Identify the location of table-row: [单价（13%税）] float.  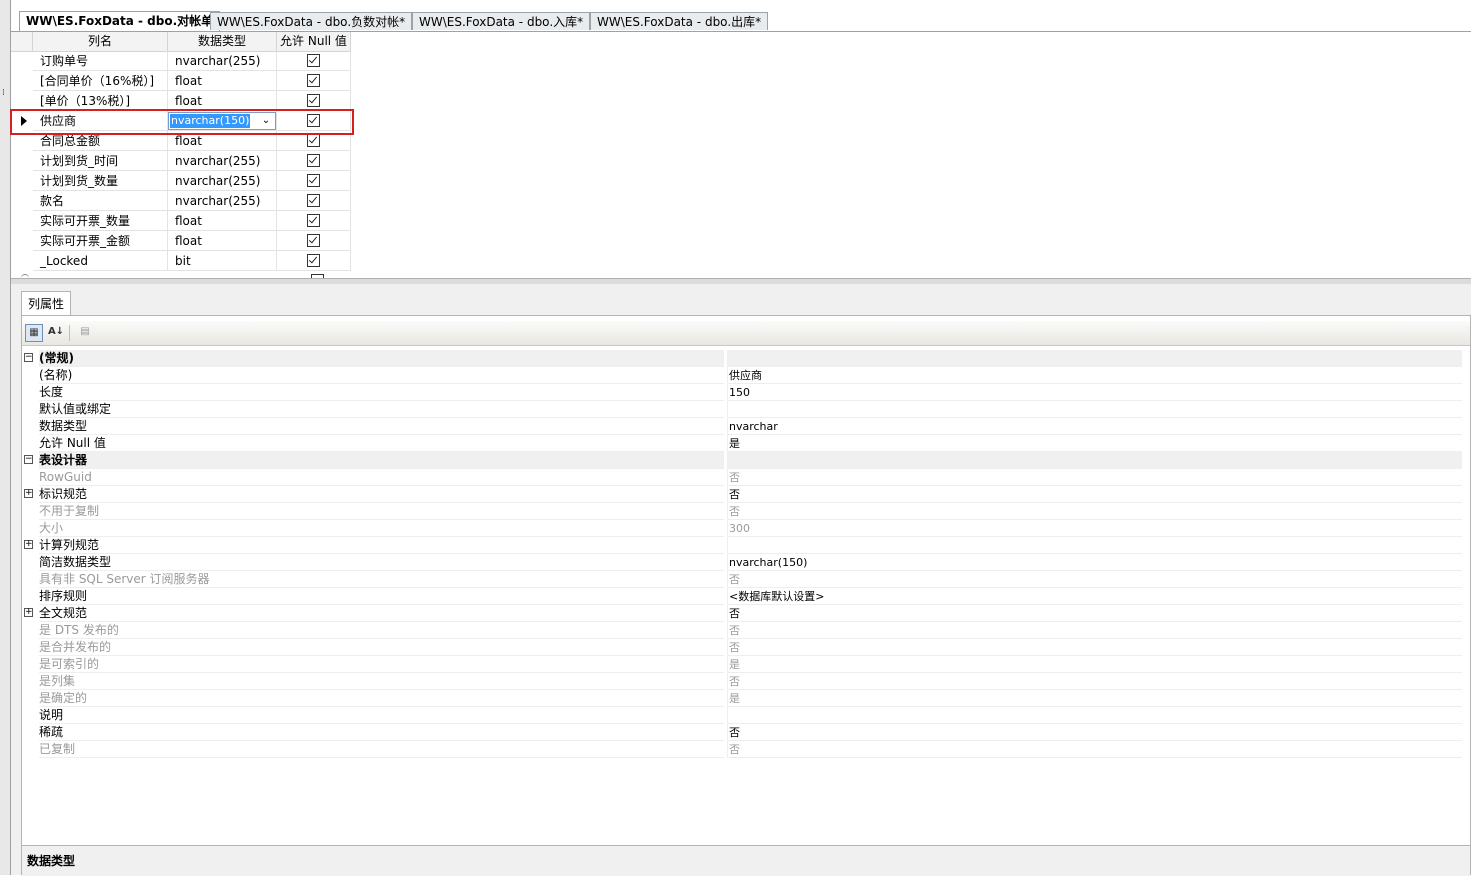
(181, 101).